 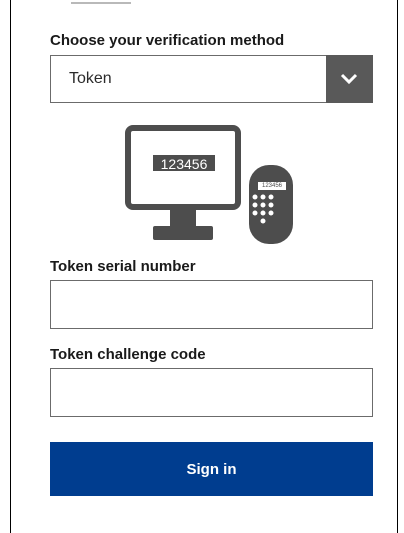 What do you see at coordinates (215, 185) in the screenshot?
I see `monitor-and-token-icon: 123456 123456` at bounding box center [215, 185].